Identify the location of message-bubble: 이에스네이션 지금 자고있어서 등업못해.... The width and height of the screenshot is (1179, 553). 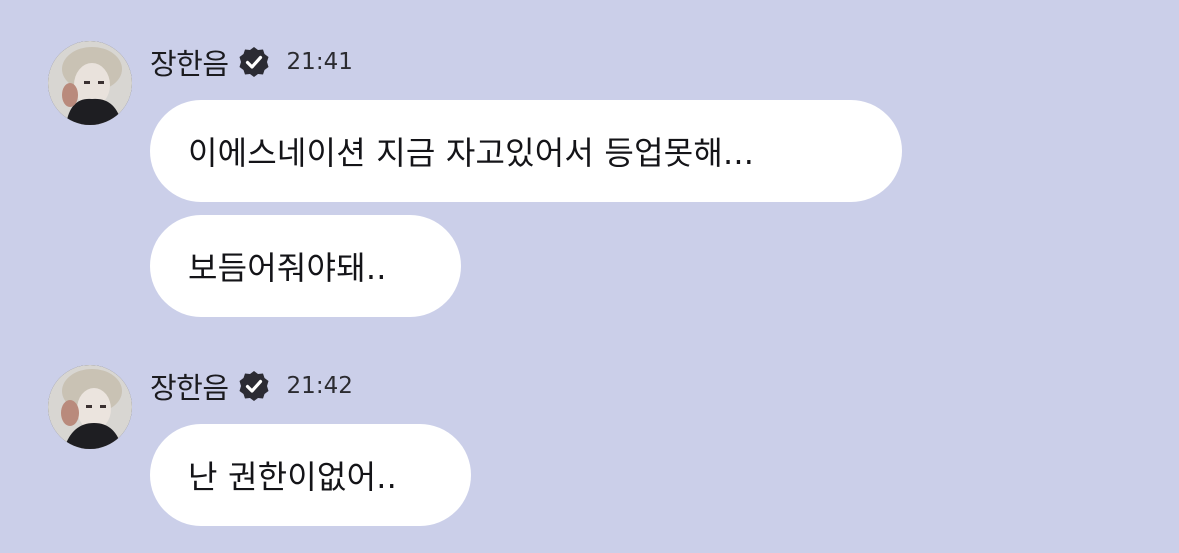
(526, 151).